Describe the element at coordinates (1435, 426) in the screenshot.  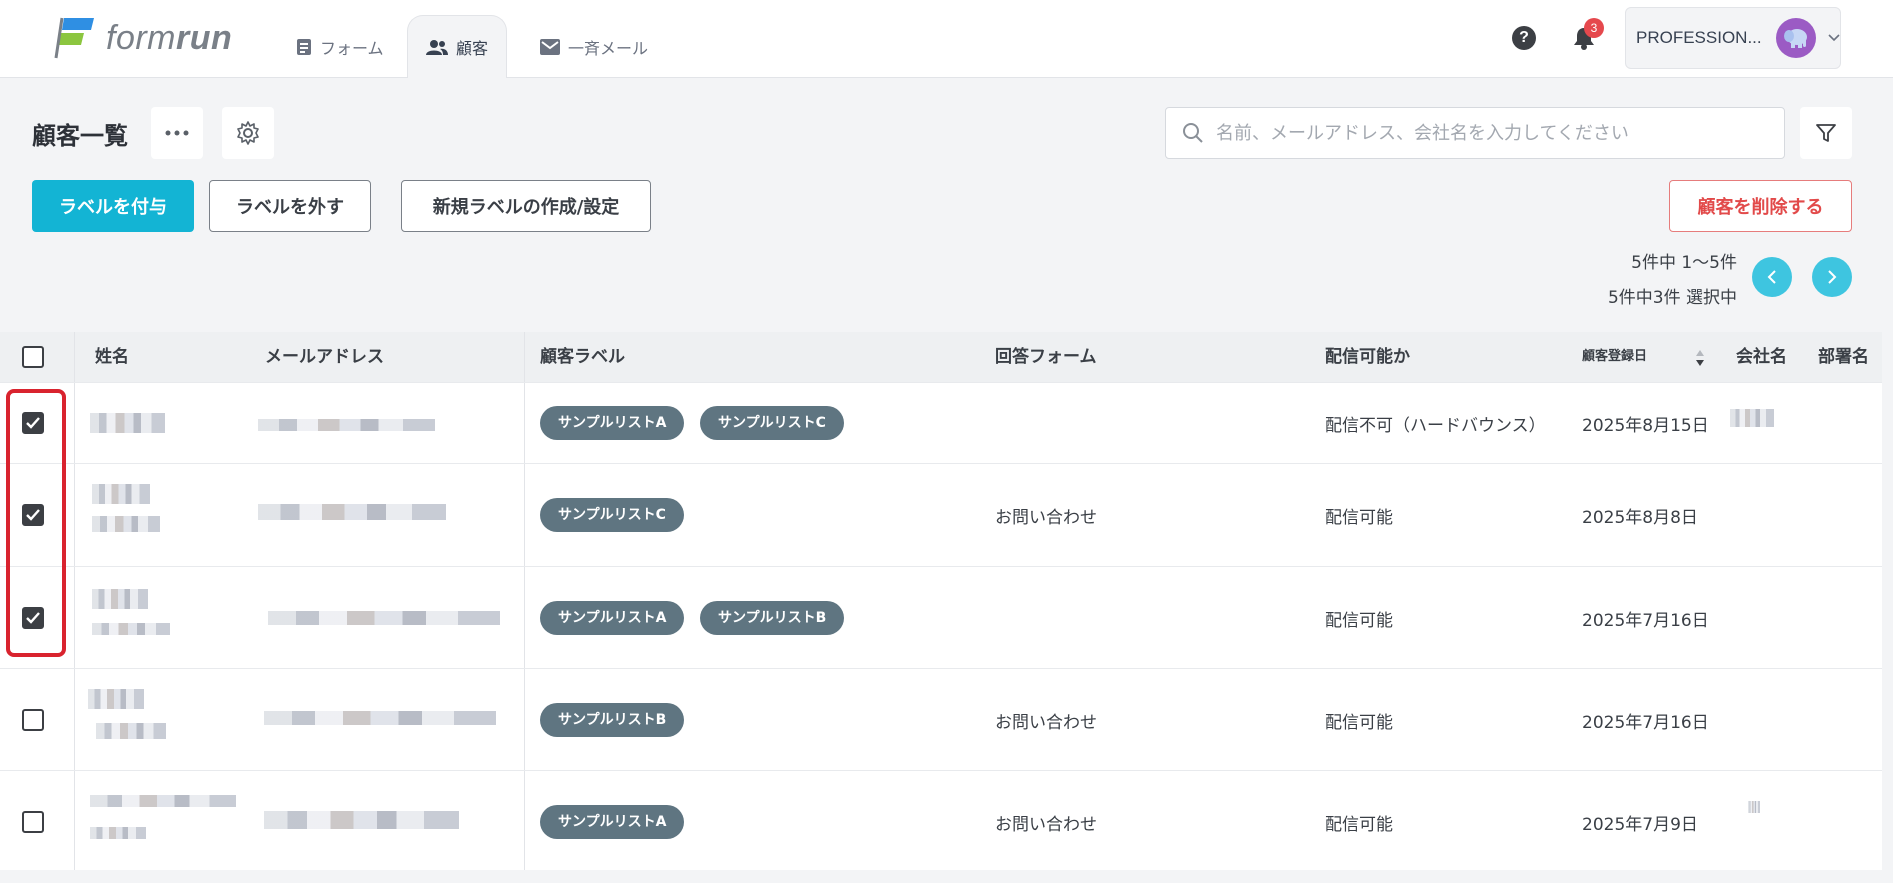
I see `row-deliverable: 配信不可（ハードバウンス）` at that location.